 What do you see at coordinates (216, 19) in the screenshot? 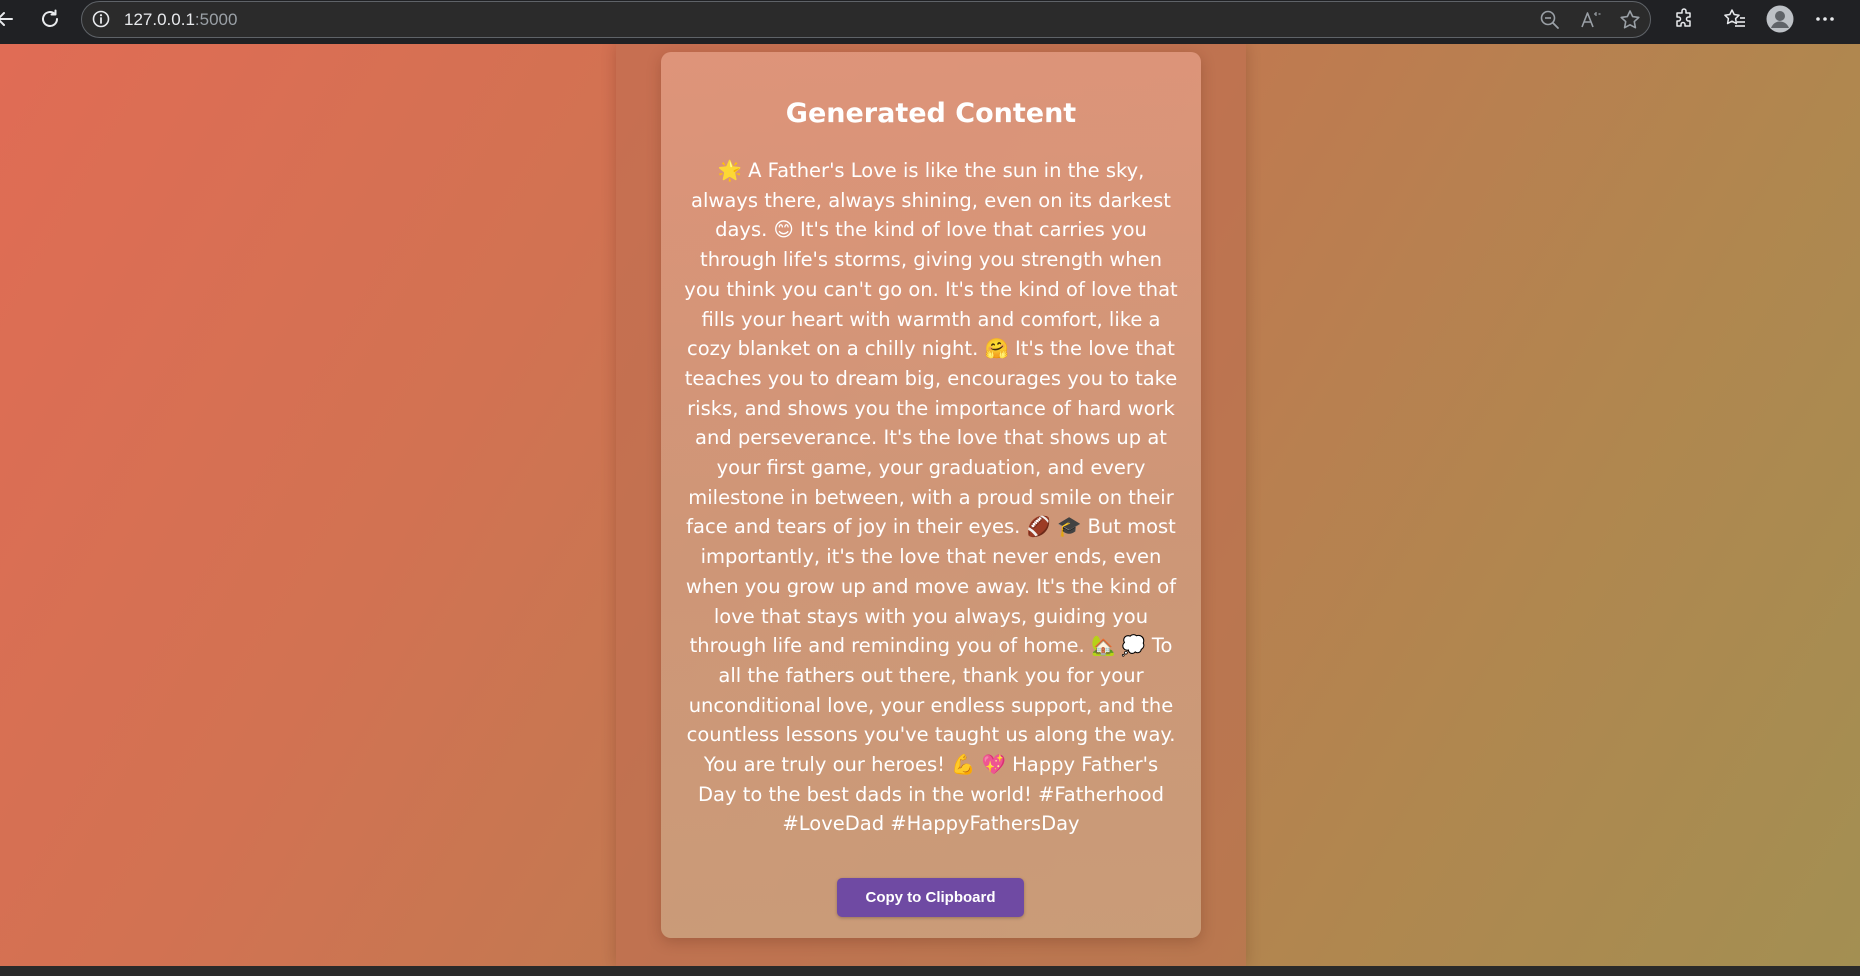
I see `url-port: :5000` at bounding box center [216, 19].